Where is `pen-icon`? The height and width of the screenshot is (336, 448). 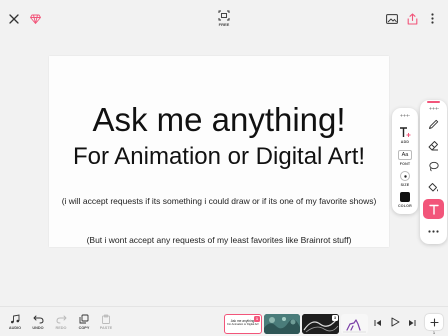
pen-icon is located at coordinates (433, 124).